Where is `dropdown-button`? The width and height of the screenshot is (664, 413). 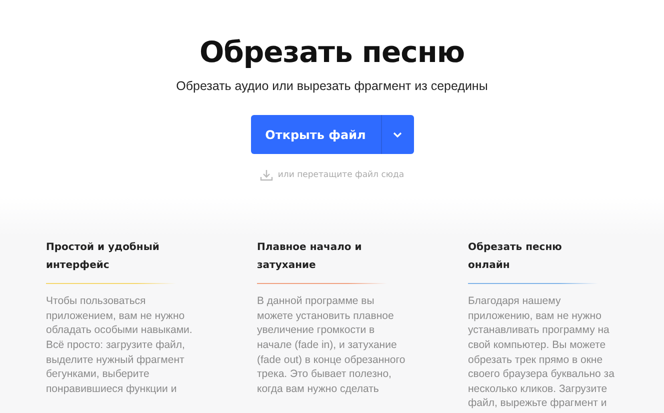
dropdown-button is located at coordinates (397, 134).